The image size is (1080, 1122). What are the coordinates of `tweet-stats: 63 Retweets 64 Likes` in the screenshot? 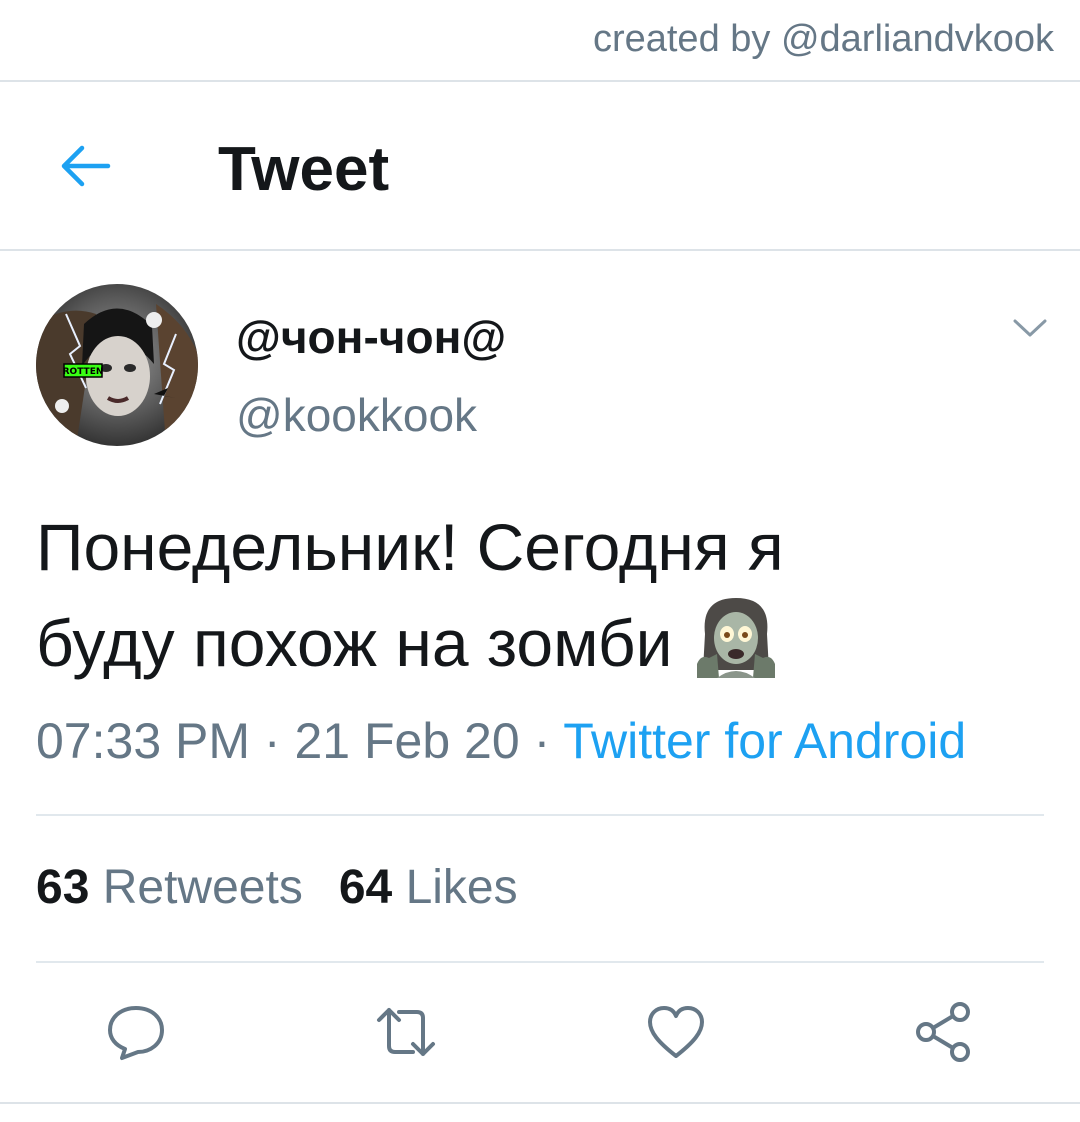 It's located at (277, 887).